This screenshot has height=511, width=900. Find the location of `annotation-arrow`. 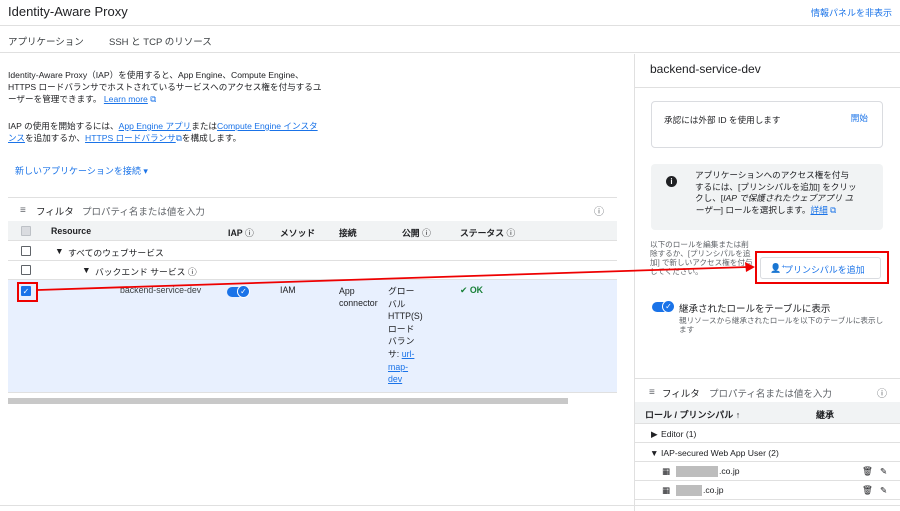

annotation-arrow is located at coordinates (396, 276).